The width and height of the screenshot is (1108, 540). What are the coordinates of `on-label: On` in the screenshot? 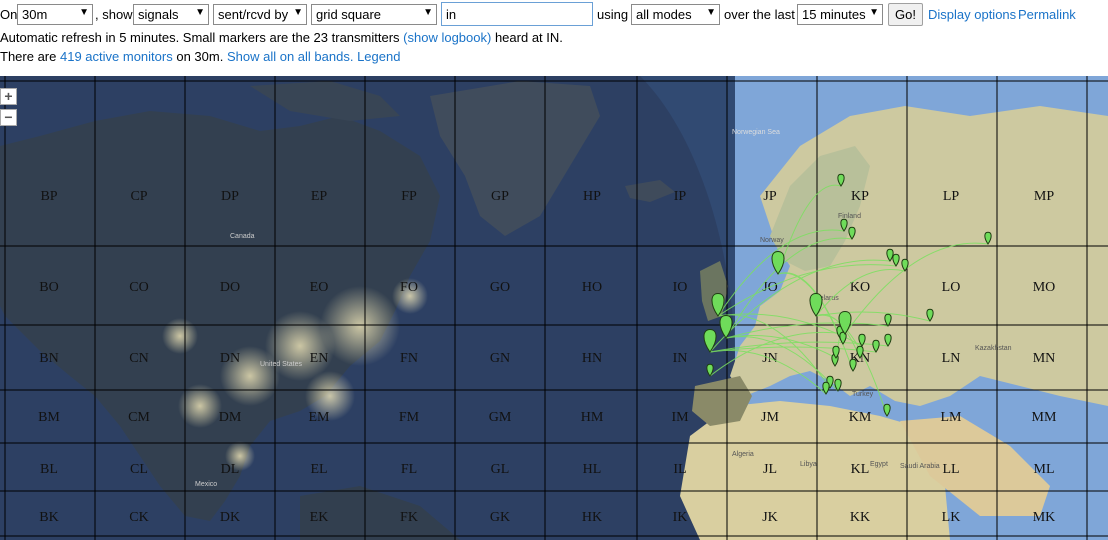 It's located at (9, 14).